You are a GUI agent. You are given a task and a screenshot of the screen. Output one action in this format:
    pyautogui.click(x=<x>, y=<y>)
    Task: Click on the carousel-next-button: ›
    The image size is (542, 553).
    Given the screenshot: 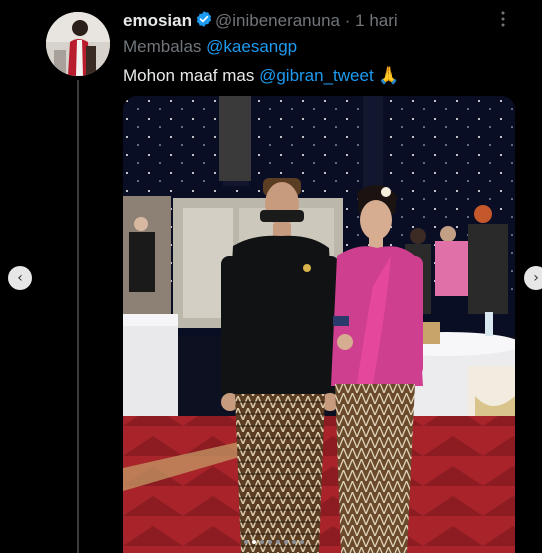 What is the action you would take?
    pyautogui.click(x=533, y=278)
    